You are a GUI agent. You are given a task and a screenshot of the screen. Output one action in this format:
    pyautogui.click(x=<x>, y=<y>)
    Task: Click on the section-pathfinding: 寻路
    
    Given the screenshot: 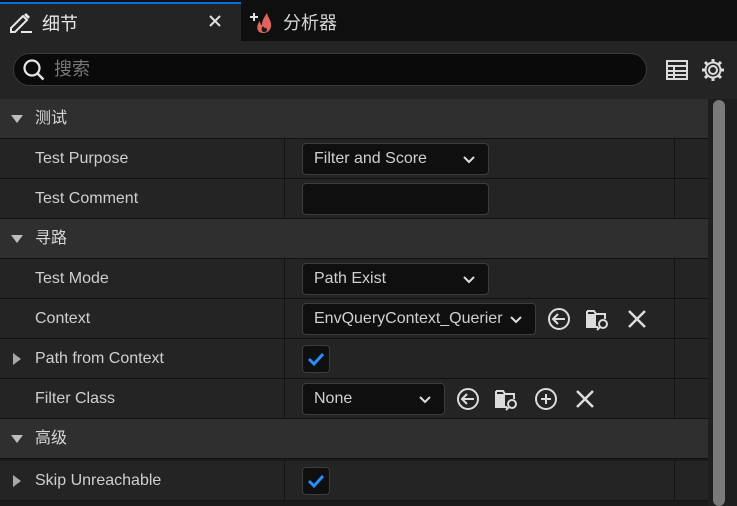 What is the action you would take?
    pyautogui.click(x=354, y=239)
    